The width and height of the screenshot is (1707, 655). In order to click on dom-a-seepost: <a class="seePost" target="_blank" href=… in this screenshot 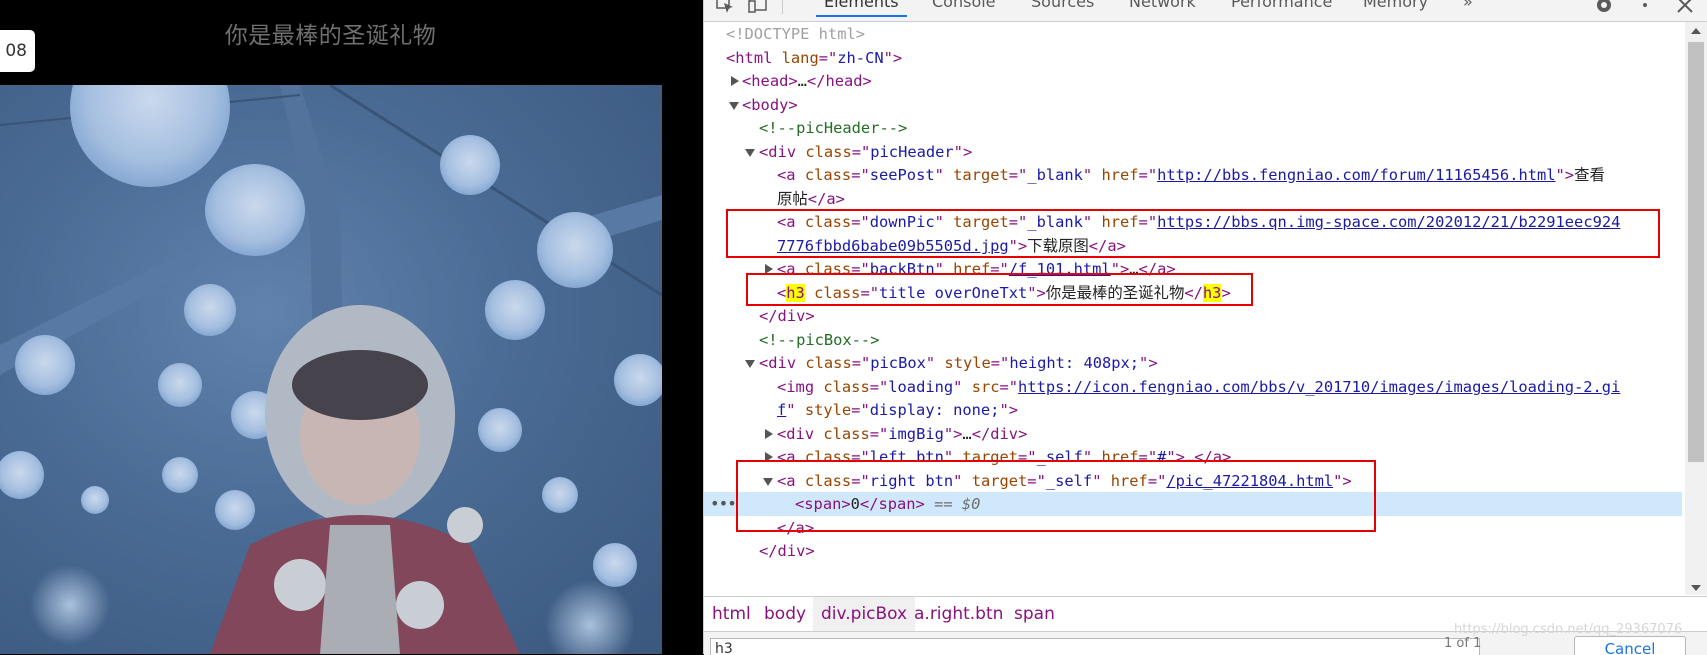, I will do `click(1193, 175)`.